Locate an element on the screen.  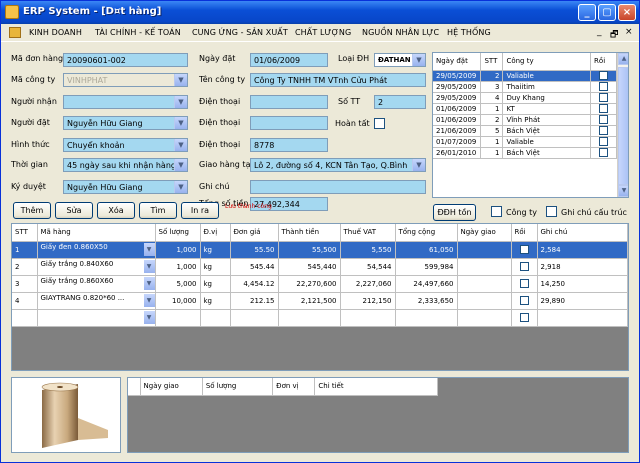
col-ngay-dat: Ngày đặt is located at coordinates (457, 62).